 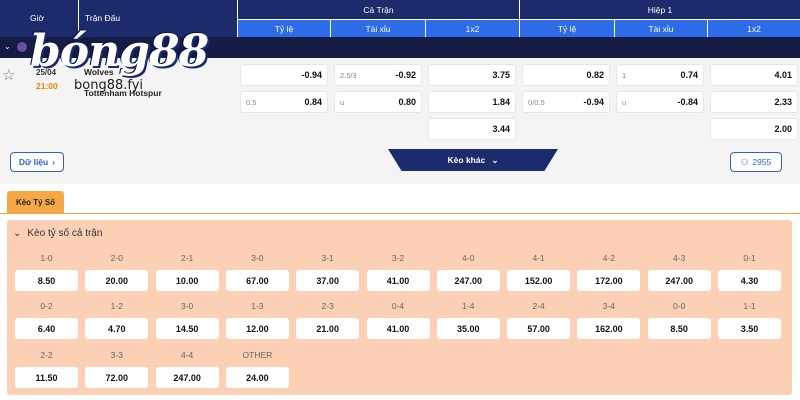 I want to click on score-cell: 3-0 14.50, so click(x=187, y=319).